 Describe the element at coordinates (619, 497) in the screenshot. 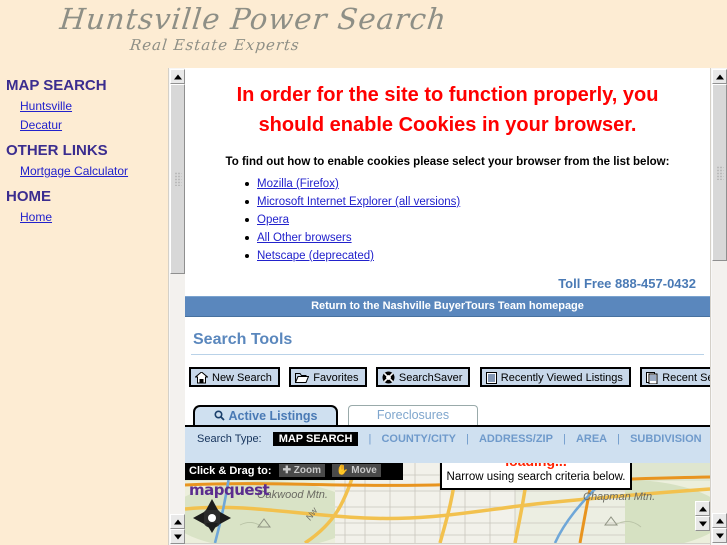

I see `map-label-chapman: Chapman Mtn.` at that location.